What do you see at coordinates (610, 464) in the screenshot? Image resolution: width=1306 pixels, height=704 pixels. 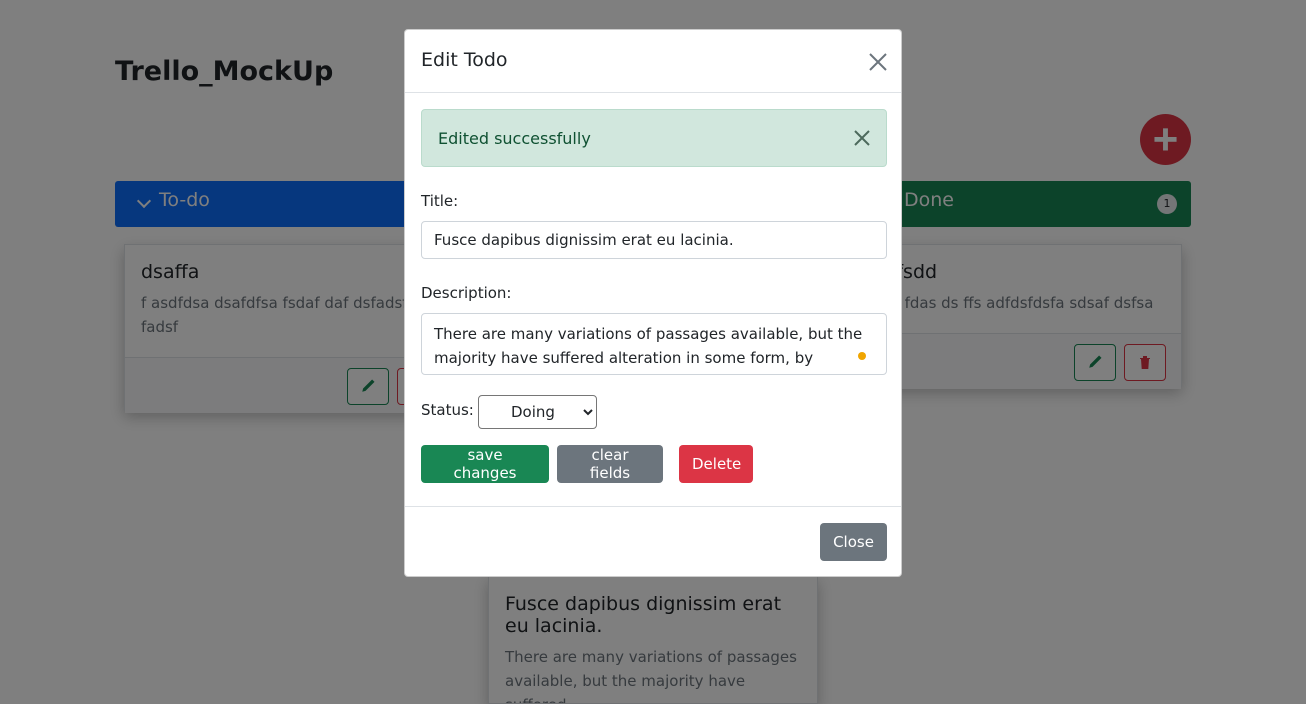 I see `clear-fields-button: clear fields` at bounding box center [610, 464].